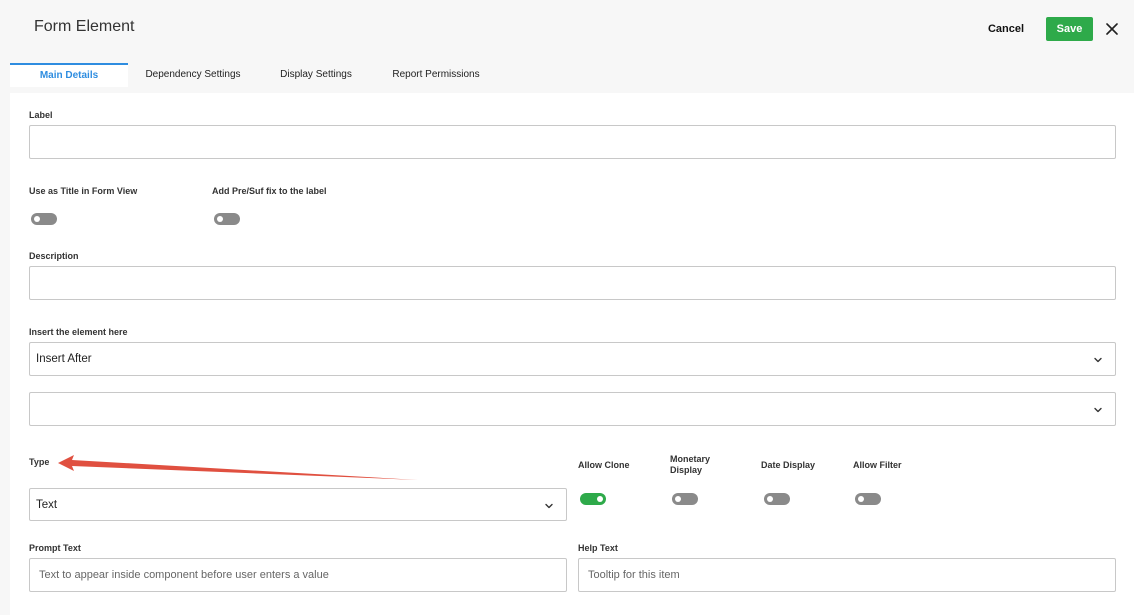 The height and width of the screenshot is (615, 1134). Describe the element at coordinates (54, 256) in the screenshot. I see `description-label: Description` at that location.